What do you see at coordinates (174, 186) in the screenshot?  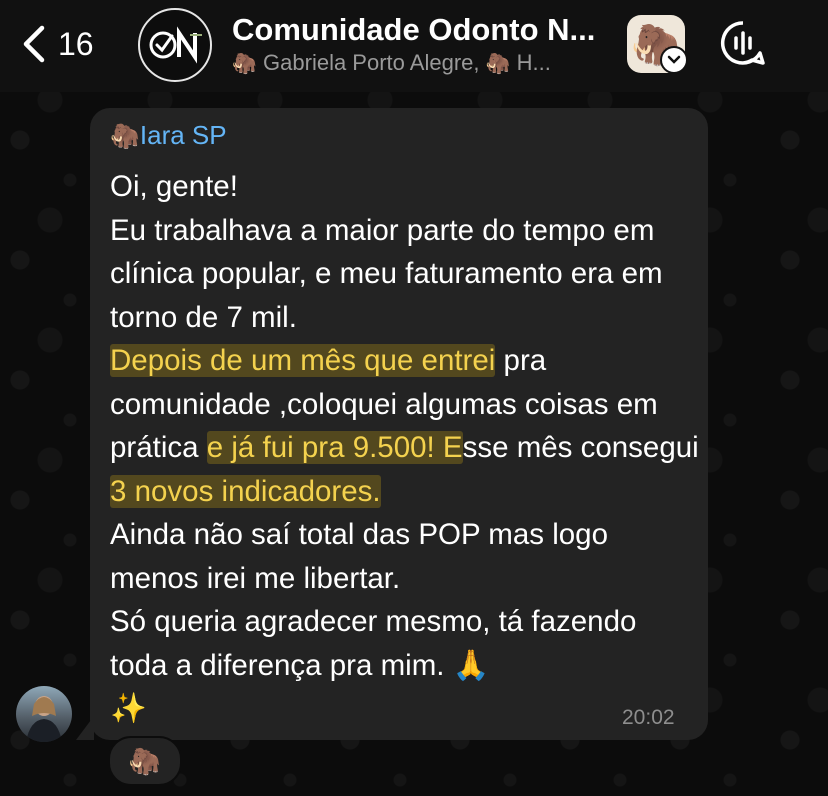 I see `message-line: Oi, gente!` at bounding box center [174, 186].